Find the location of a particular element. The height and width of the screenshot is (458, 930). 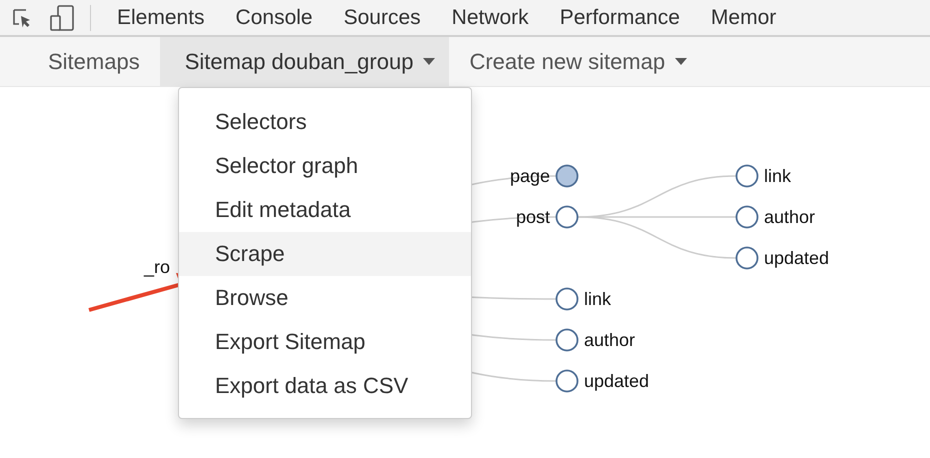

menu-item: Export data as CSV is located at coordinates (325, 386).